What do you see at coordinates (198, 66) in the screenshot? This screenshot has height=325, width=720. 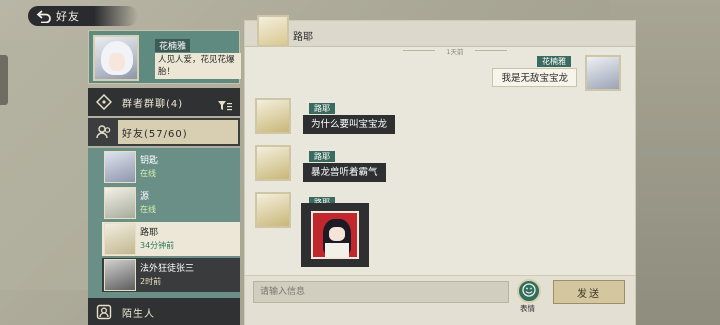 I see `profile-signature: 人见人爱，花见花爆胎！` at bounding box center [198, 66].